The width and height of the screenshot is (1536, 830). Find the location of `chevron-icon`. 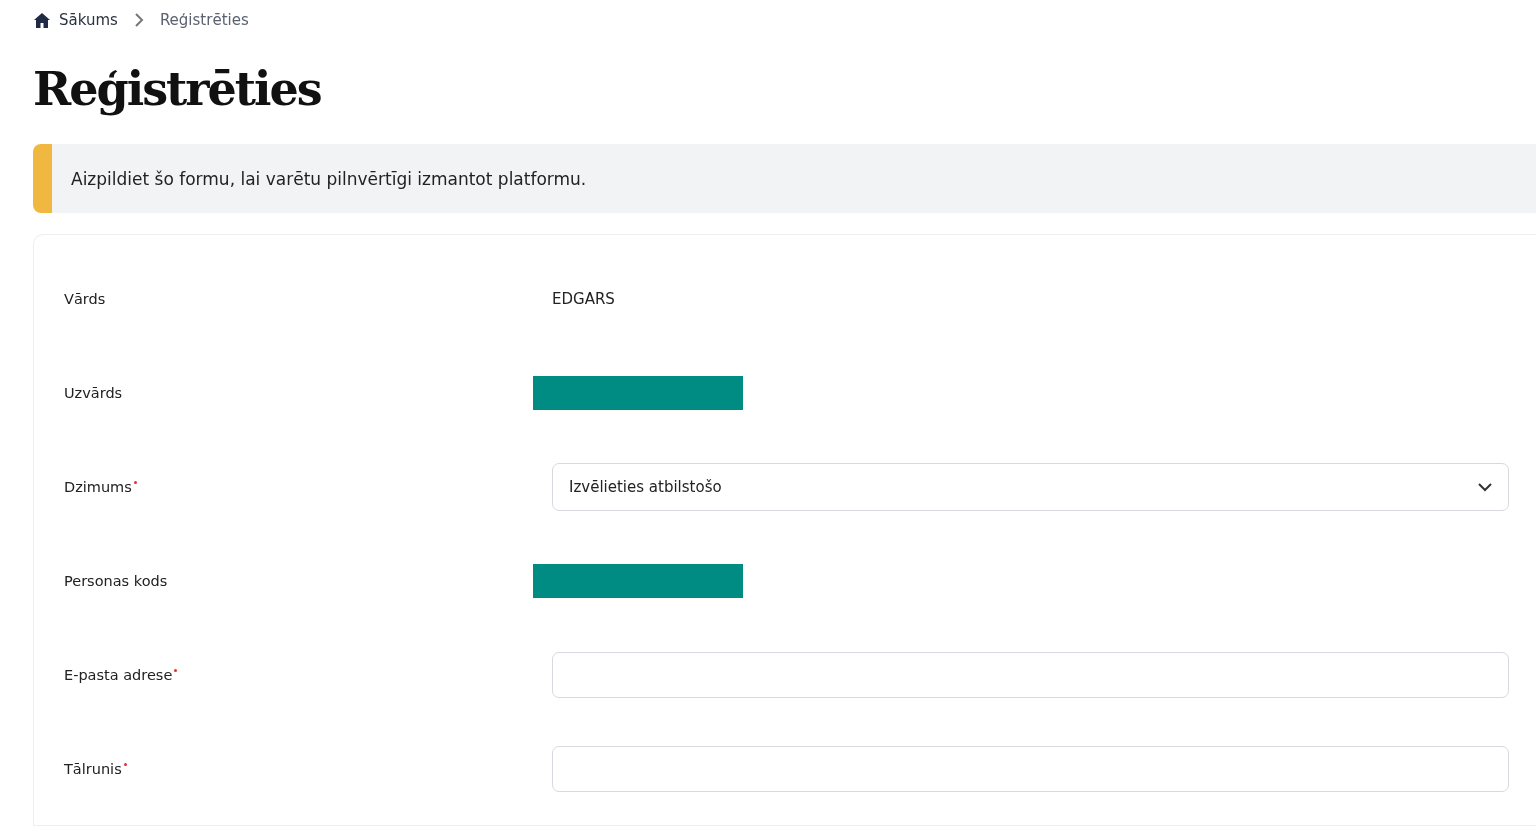

chevron-icon is located at coordinates (138, 20).